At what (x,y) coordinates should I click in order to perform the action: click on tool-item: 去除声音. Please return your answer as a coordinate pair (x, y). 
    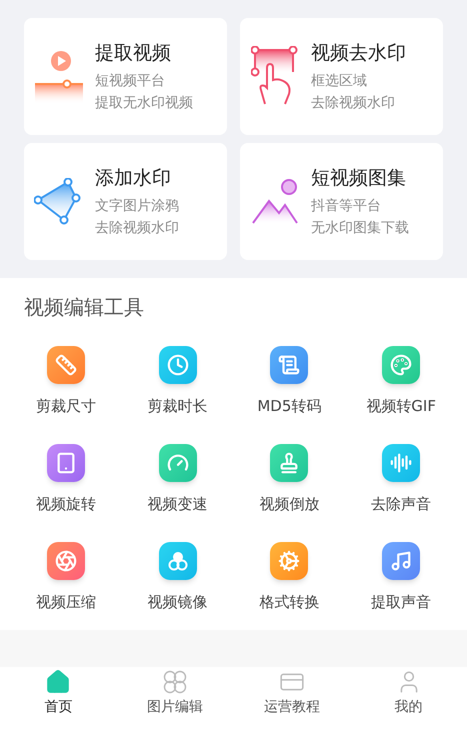
    Looking at the image, I should click on (401, 479).